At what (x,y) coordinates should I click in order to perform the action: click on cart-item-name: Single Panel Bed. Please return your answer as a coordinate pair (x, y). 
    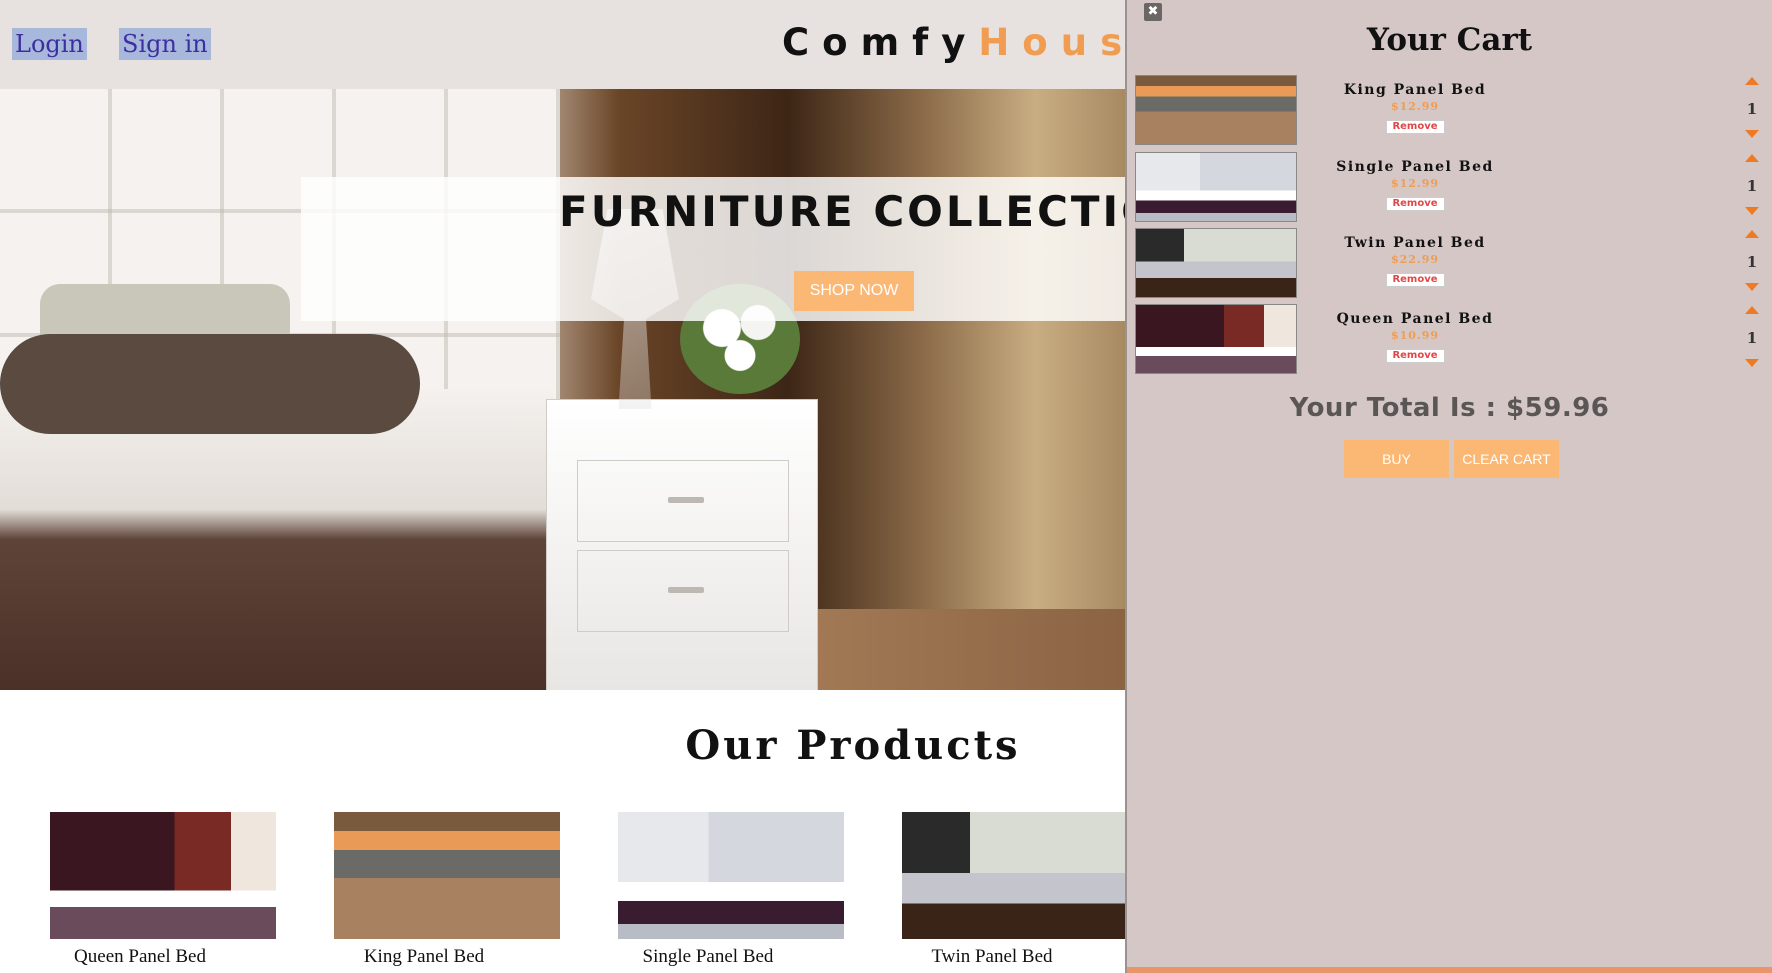
    Looking at the image, I should click on (1415, 167).